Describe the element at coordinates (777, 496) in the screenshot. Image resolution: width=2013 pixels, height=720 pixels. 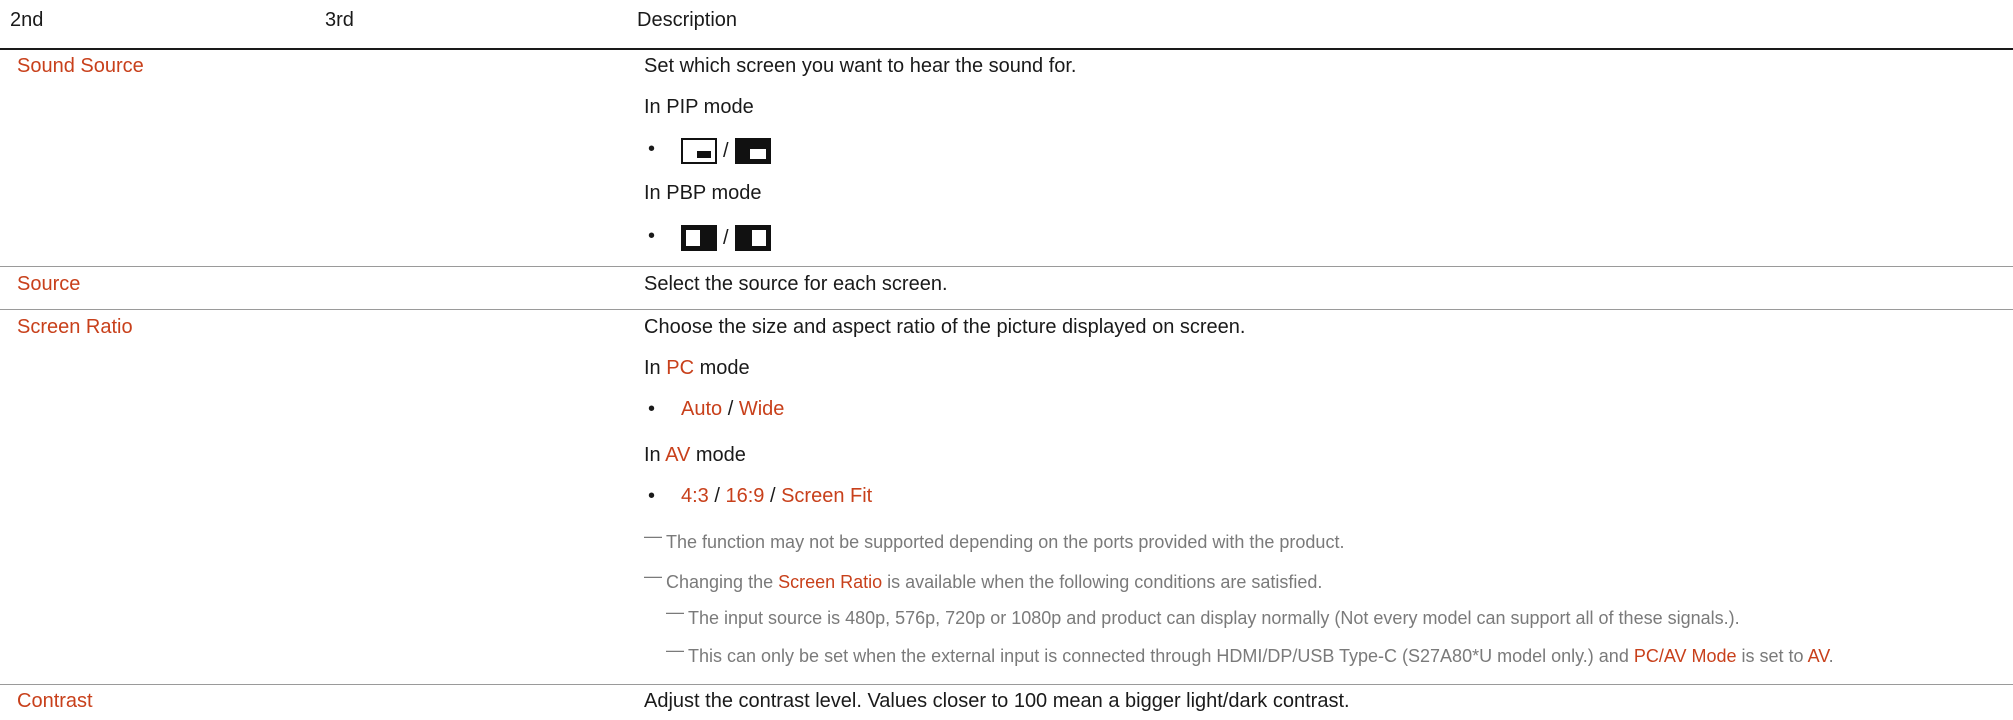
I see `av-options-line: 4:3 / 16:9 / Screen Fit` at that location.